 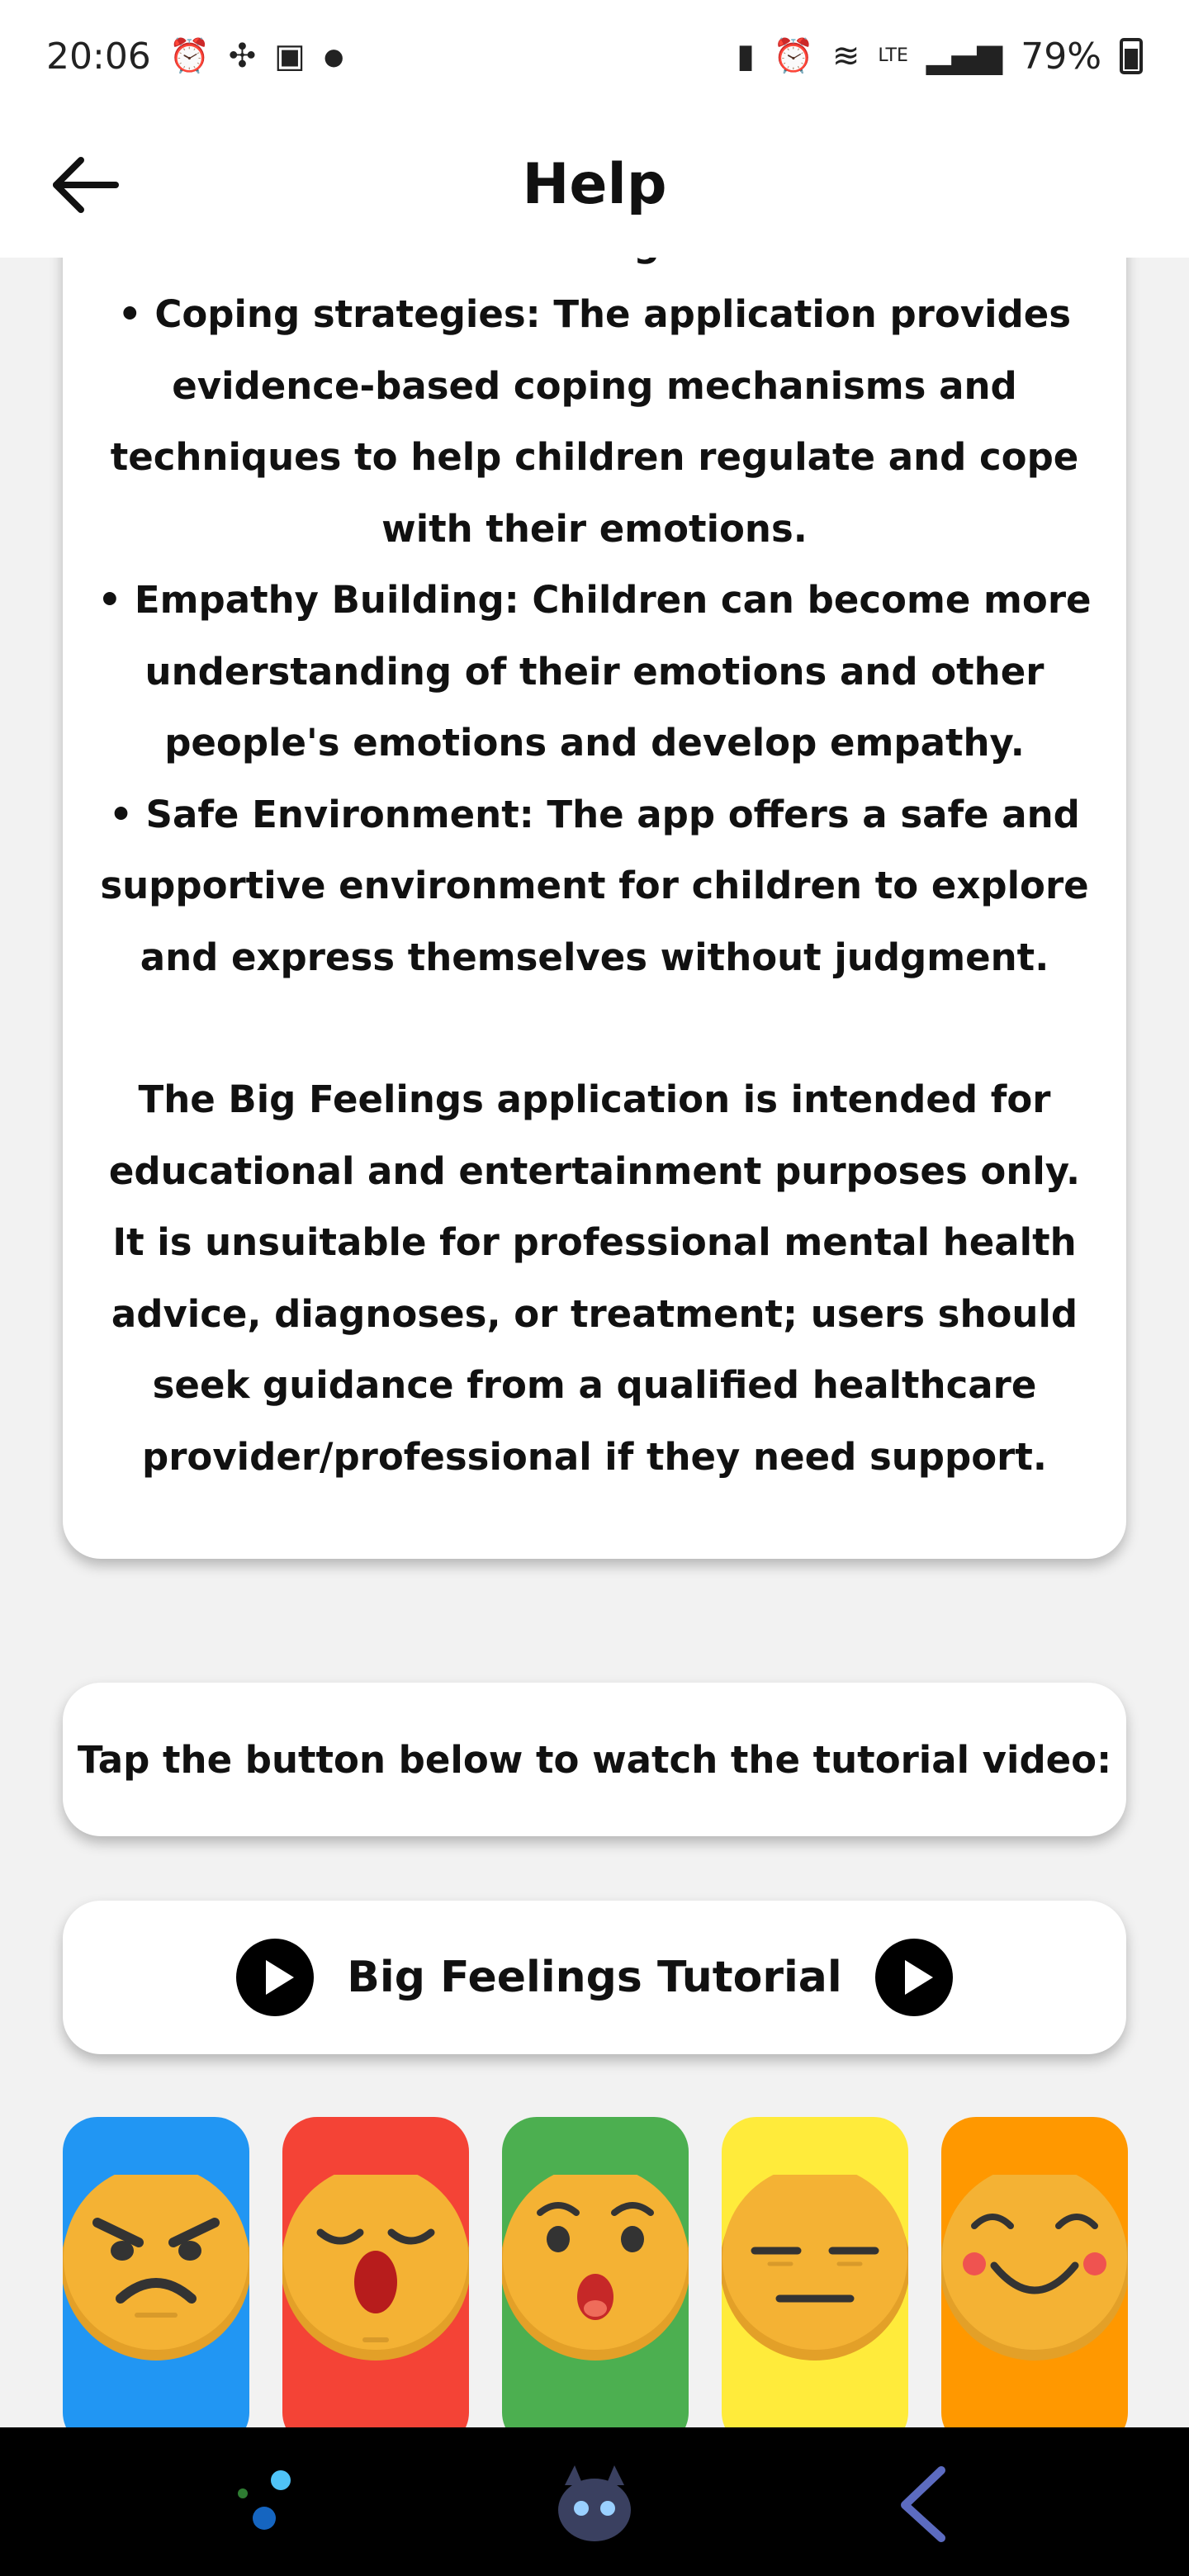 I want to click on app-bar: Help, so click(x=594, y=185).